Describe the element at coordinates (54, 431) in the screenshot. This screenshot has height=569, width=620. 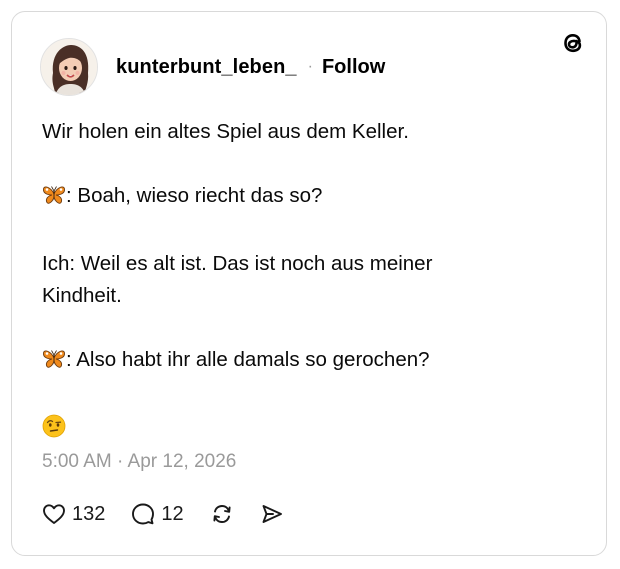
I see `raised-eyebrow-emoji-icon` at that location.